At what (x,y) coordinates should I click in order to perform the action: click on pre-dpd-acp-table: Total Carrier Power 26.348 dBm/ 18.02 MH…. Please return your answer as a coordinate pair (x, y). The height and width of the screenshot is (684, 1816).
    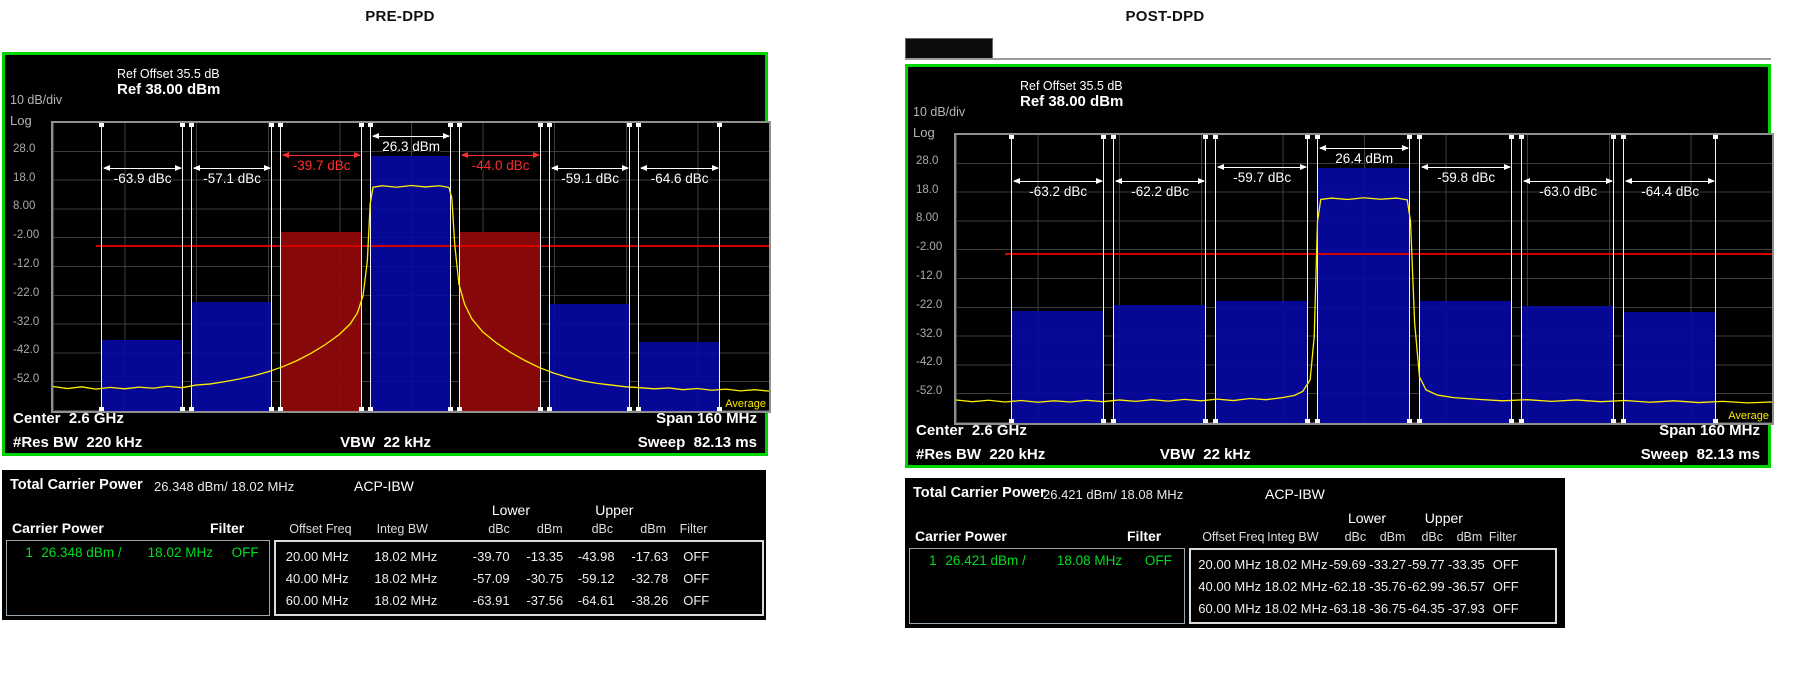
    Looking at the image, I should click on (384, 545).